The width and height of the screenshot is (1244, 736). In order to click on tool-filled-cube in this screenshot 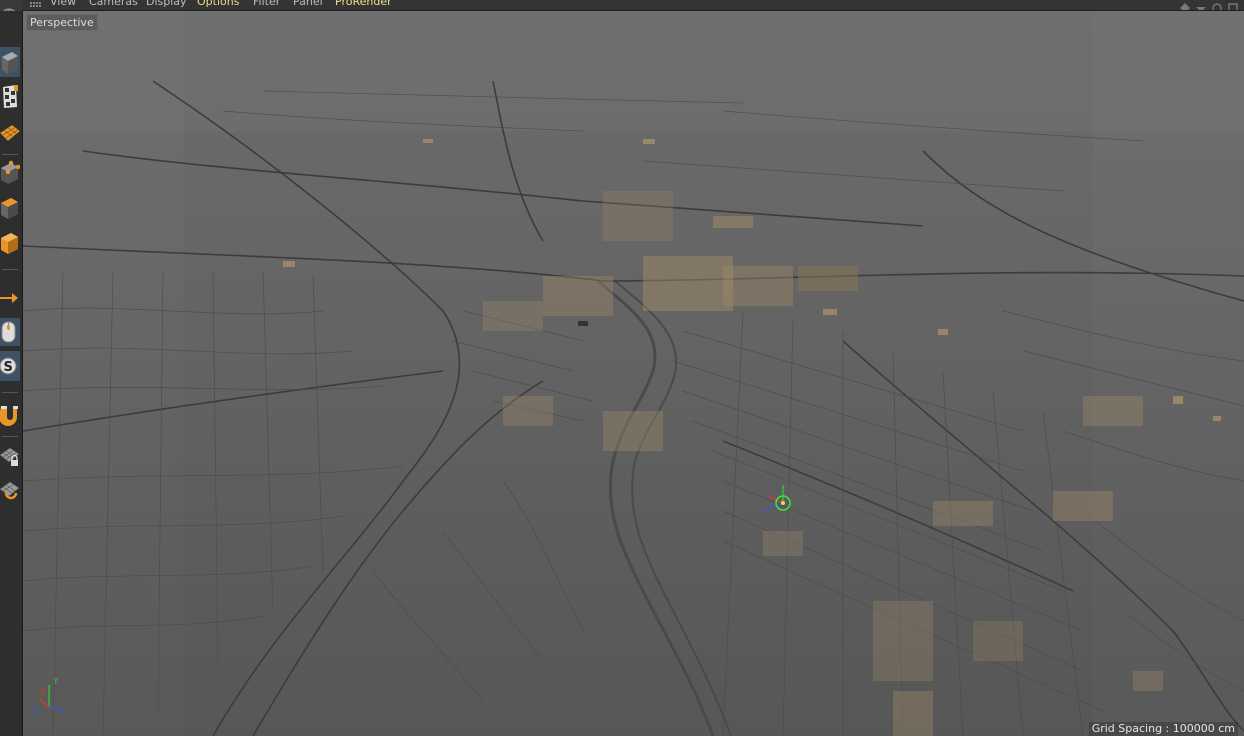, I will do `click(10, 241)`.